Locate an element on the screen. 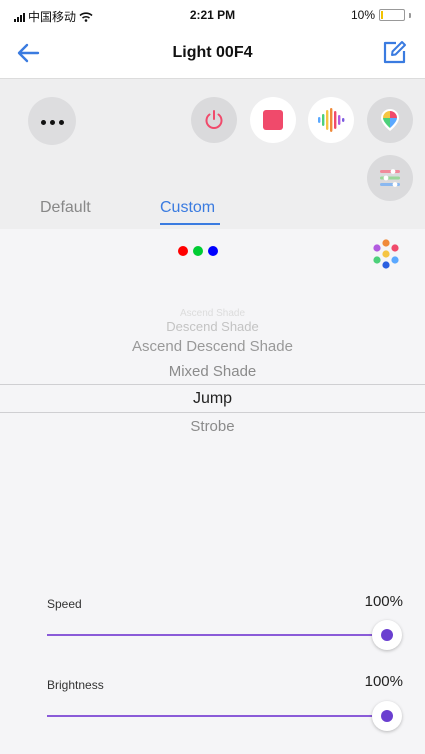 This screenshot has height=754, width=425. status-bar-right: 10% is located at coordinates (381, 15).